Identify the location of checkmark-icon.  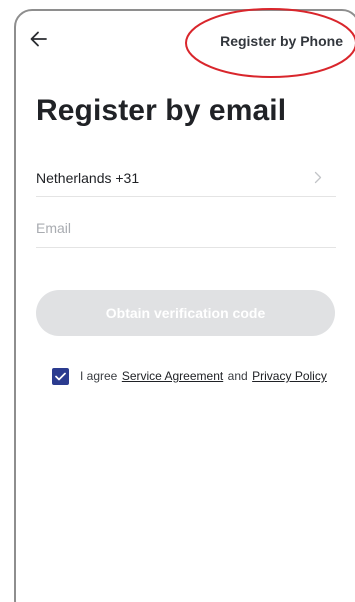
(60, 376).